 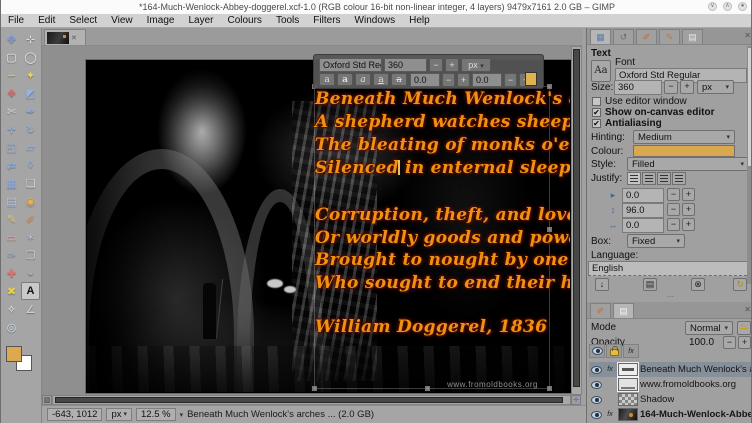 I want to click on tab-device-status: ↺, so click(x=623, y=36).